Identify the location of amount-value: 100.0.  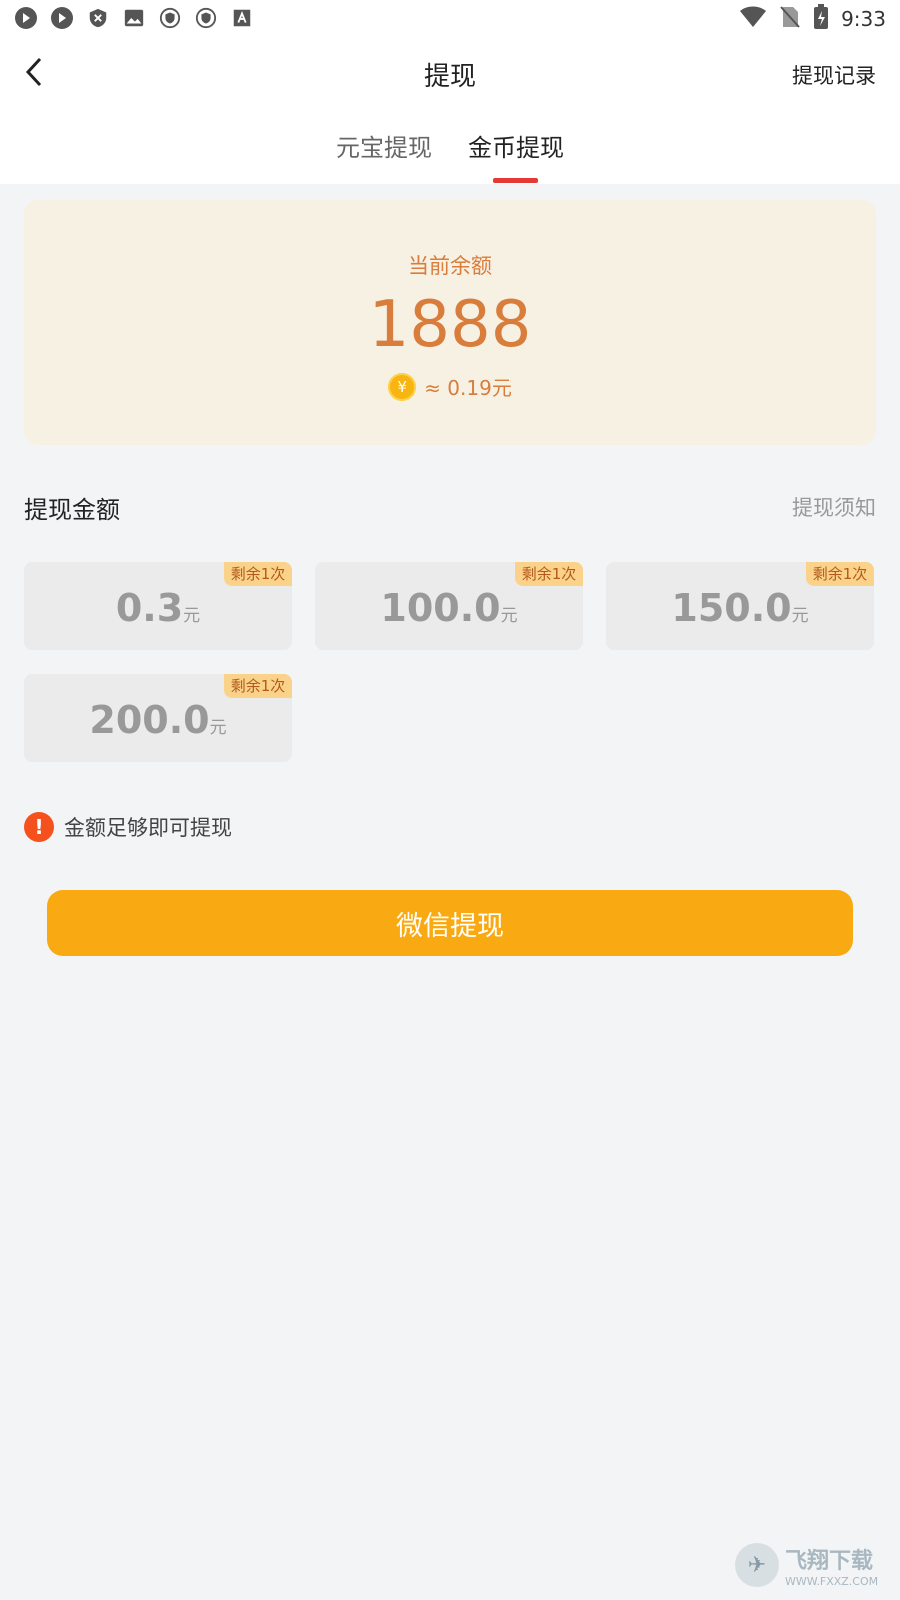
(440, 608).